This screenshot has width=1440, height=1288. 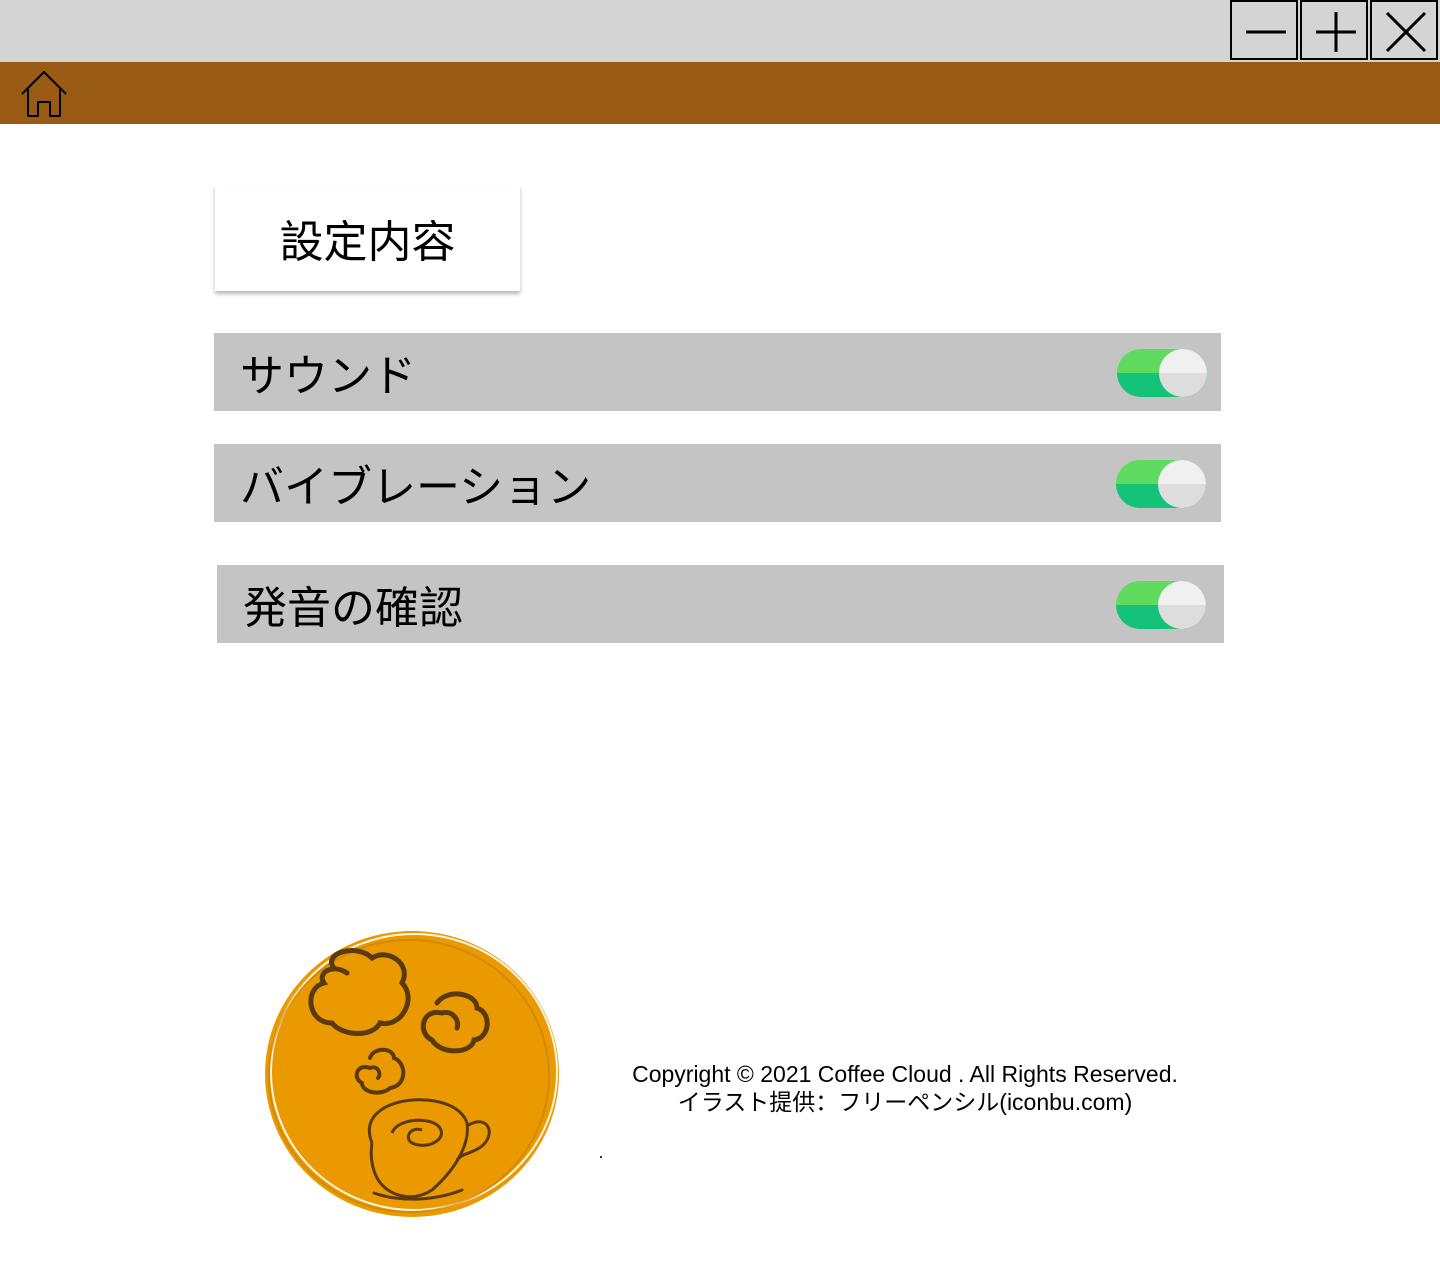 I want to click on plus-icon, so click(x=1336, y=32).